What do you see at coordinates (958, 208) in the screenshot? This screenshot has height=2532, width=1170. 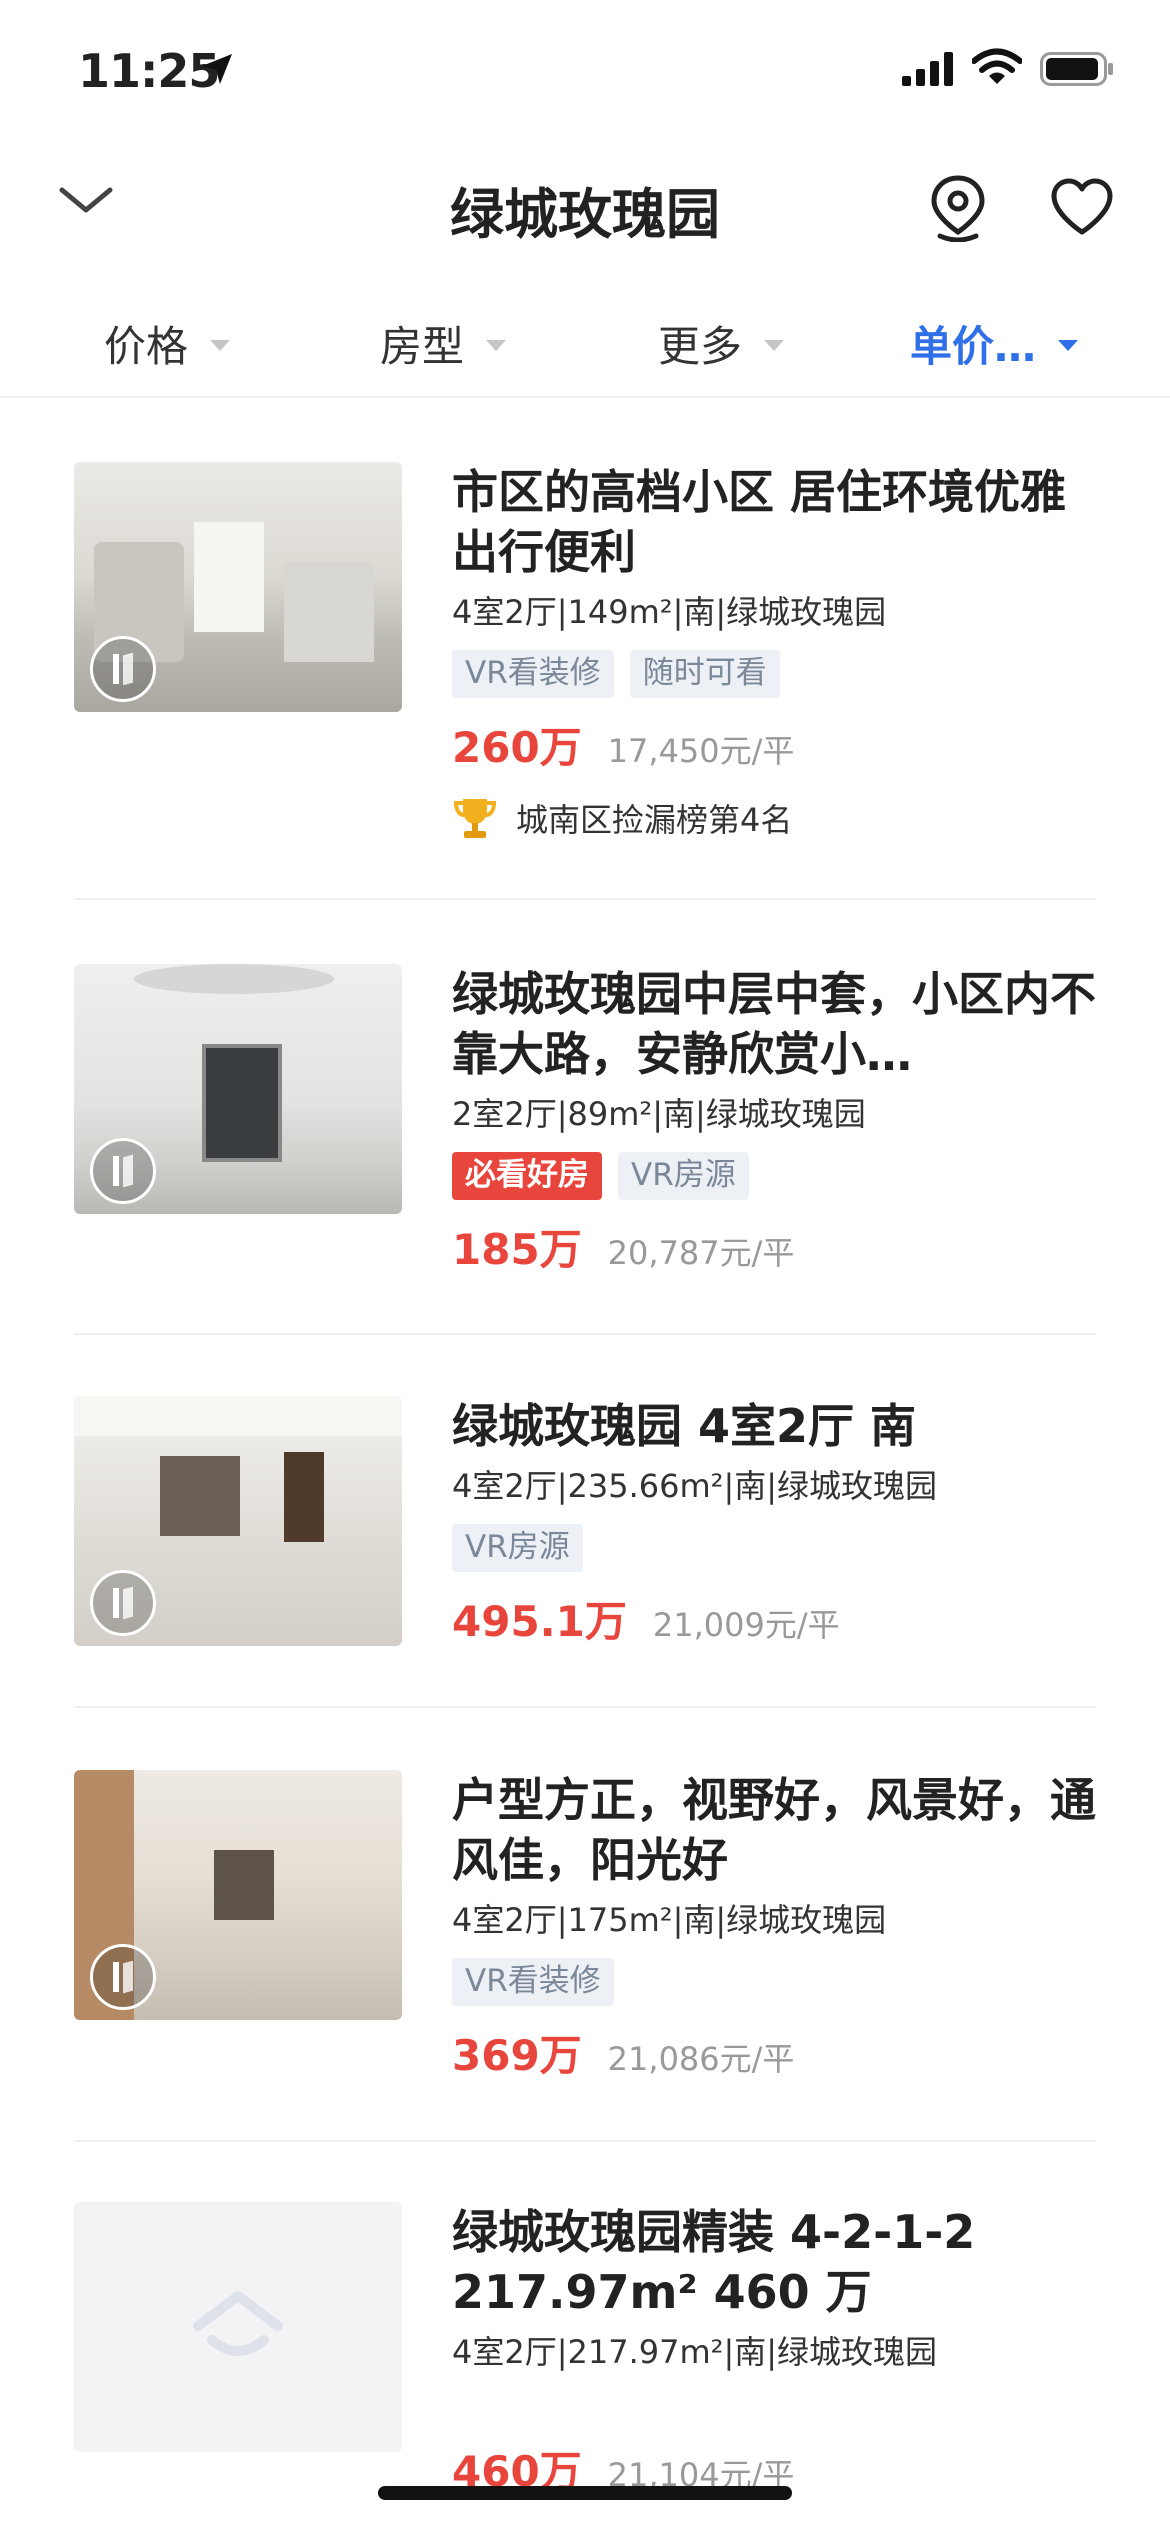 I see `map-pin-icon` at bounding box center [958, 208].